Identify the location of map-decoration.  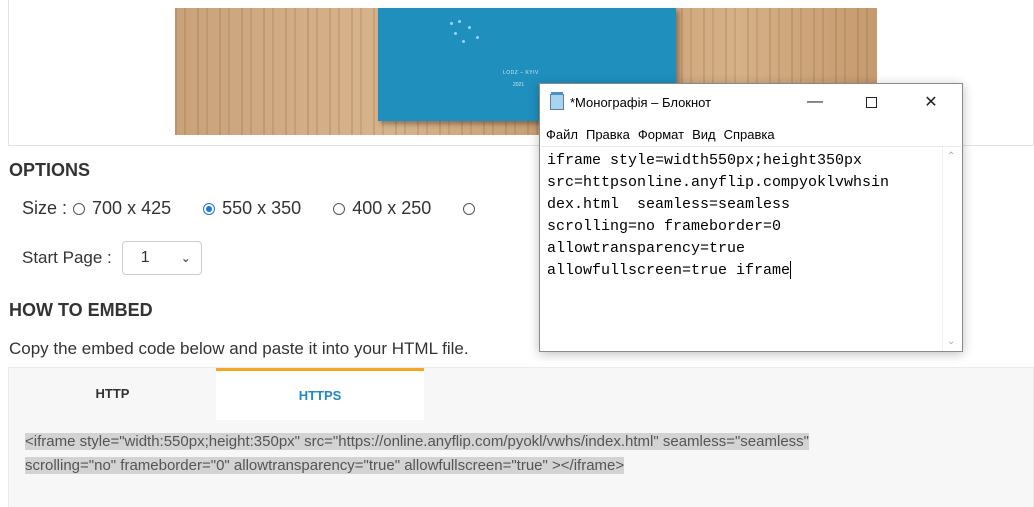
(468, 33).